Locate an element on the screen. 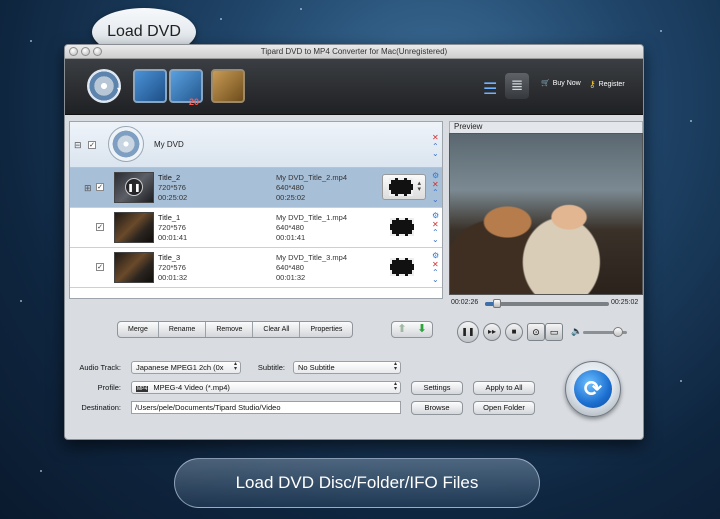 This screenshot has height=519, width=720. expand-icon: ⊞ is located at coordinates (88, 188).